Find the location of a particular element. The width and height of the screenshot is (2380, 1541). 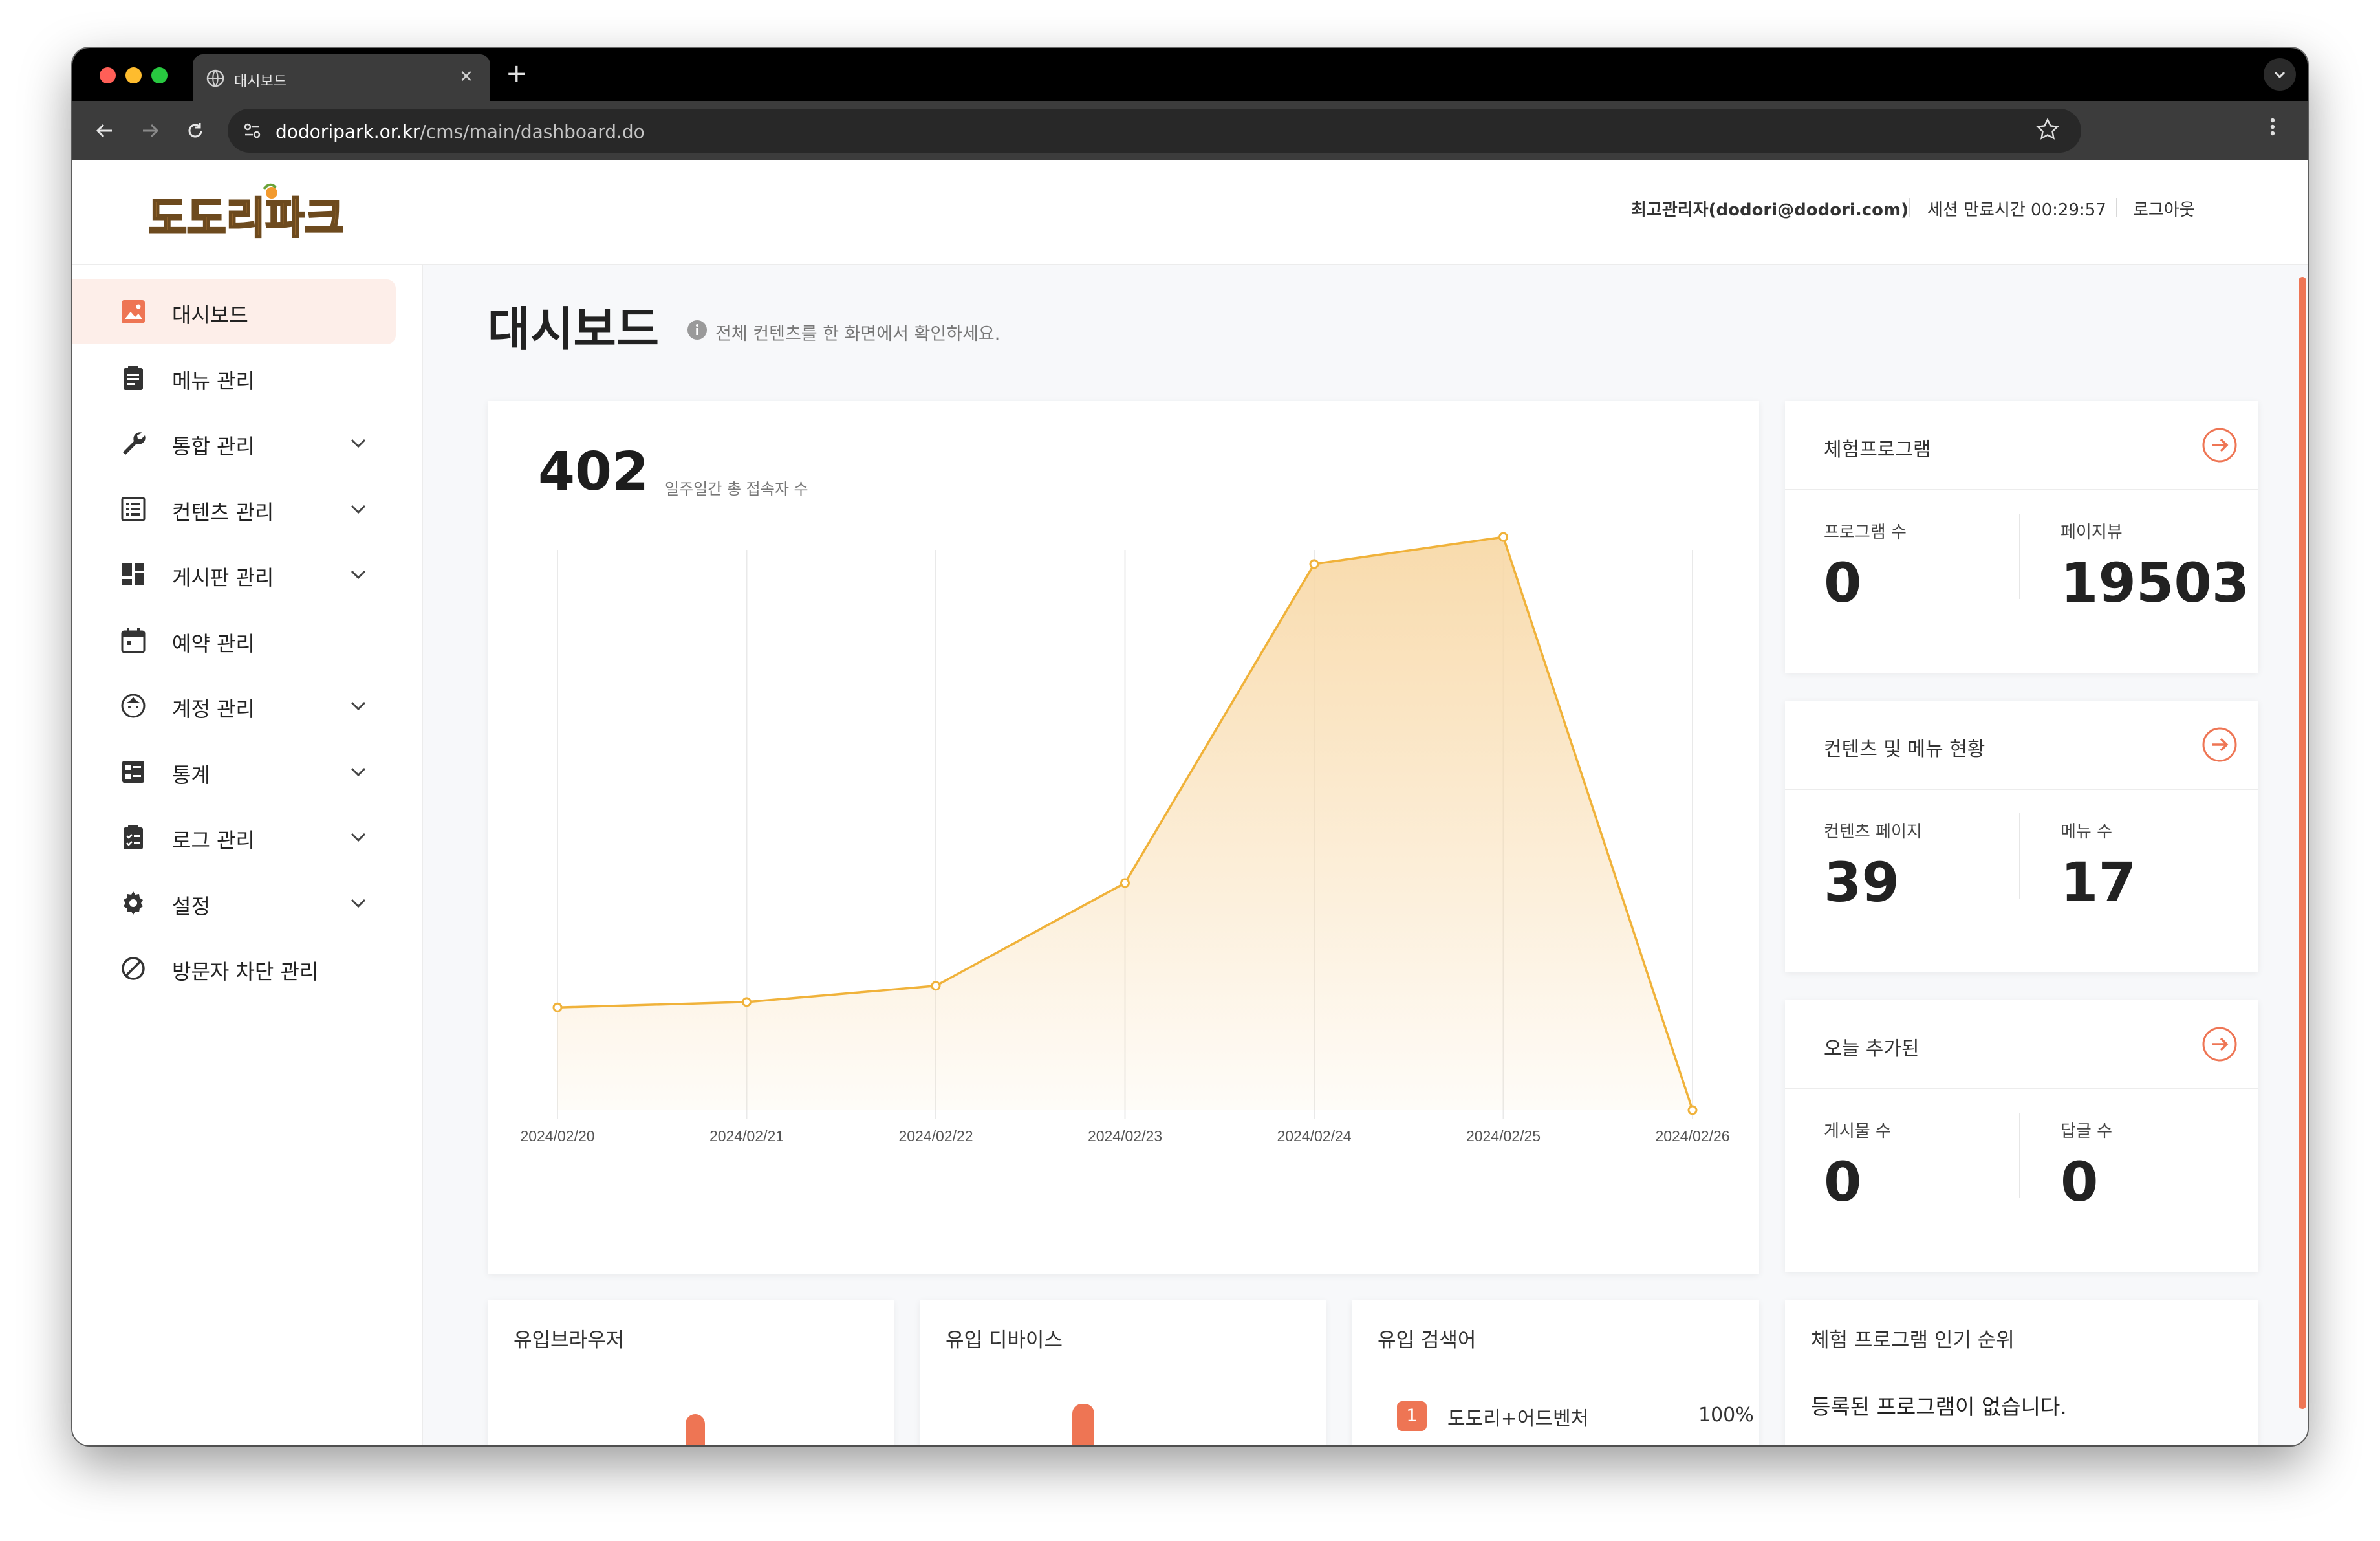

sidebar-item-label: 메뉴 관리 is located at coordinates (213, 380).